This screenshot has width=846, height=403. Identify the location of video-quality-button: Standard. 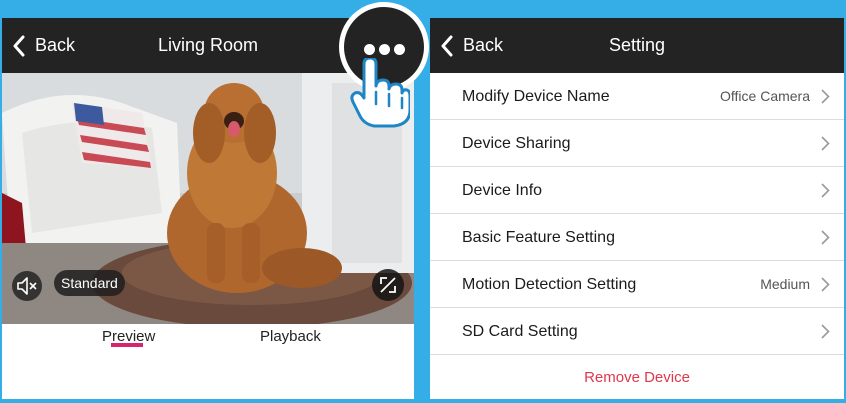
(89, 283).